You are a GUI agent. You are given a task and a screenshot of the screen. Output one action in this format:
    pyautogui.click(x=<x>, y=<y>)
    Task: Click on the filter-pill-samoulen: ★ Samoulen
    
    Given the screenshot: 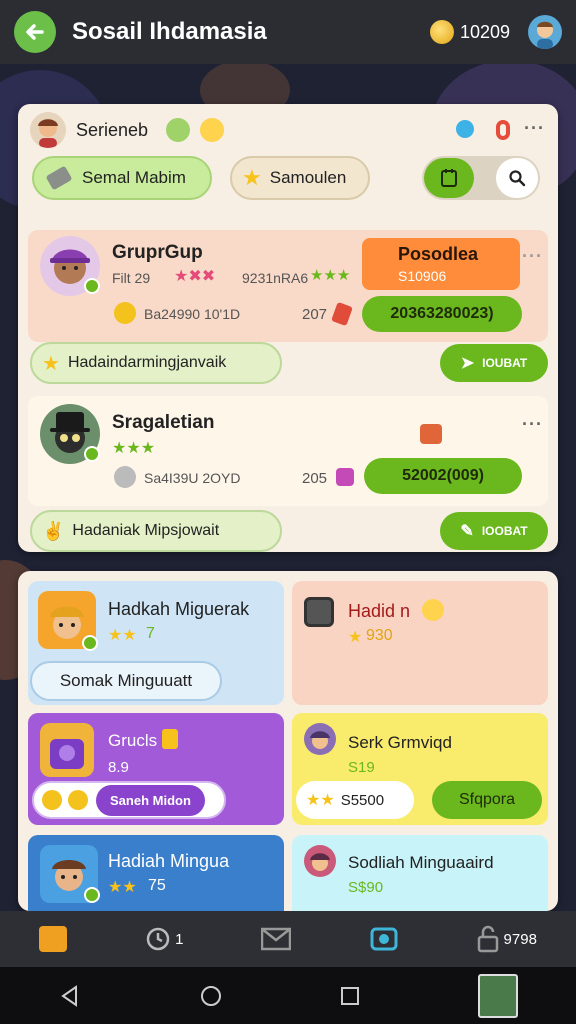 What is the action you would take?
    pyautogui.click(x=300, y=178)
    